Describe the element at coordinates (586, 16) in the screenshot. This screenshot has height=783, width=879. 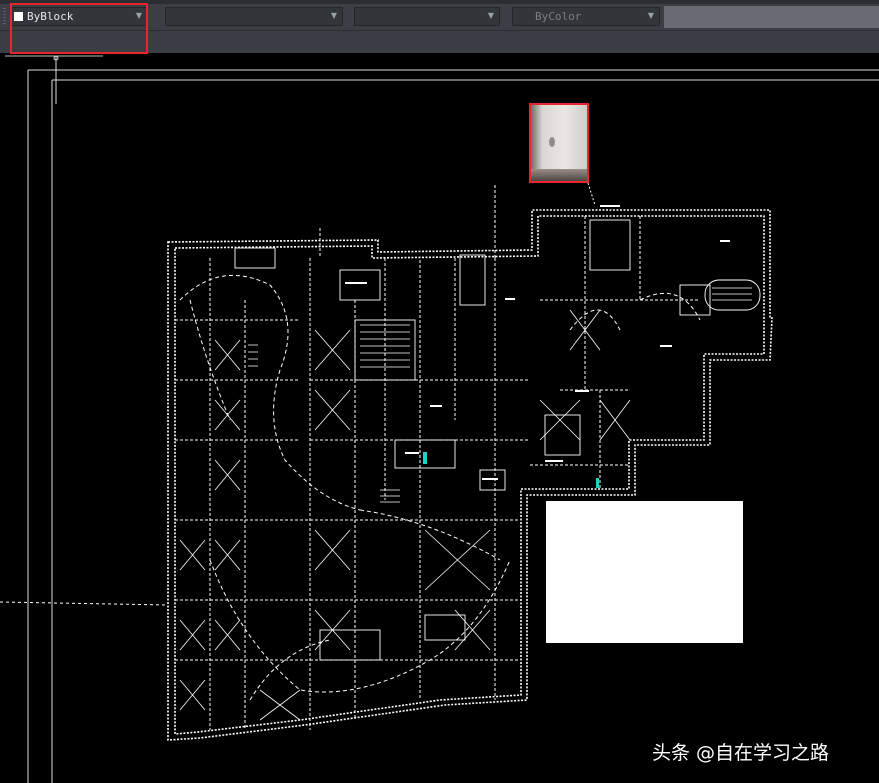
I see `color-combo: ByColor ▼` at that location.